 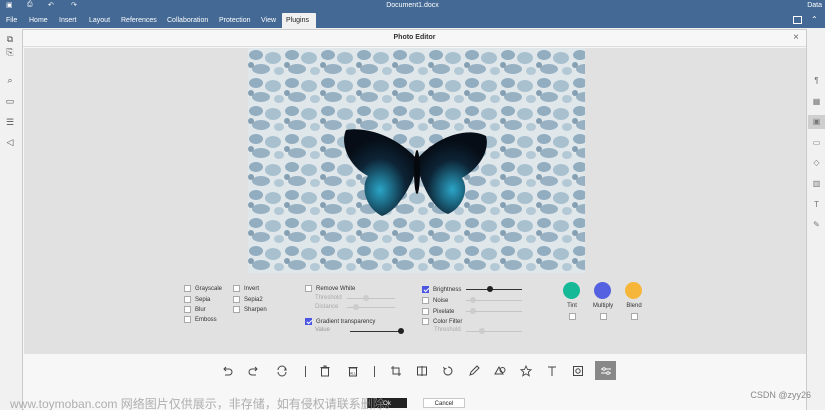 I want to click on sepia2-checkbox, so click(x=236, y=299).